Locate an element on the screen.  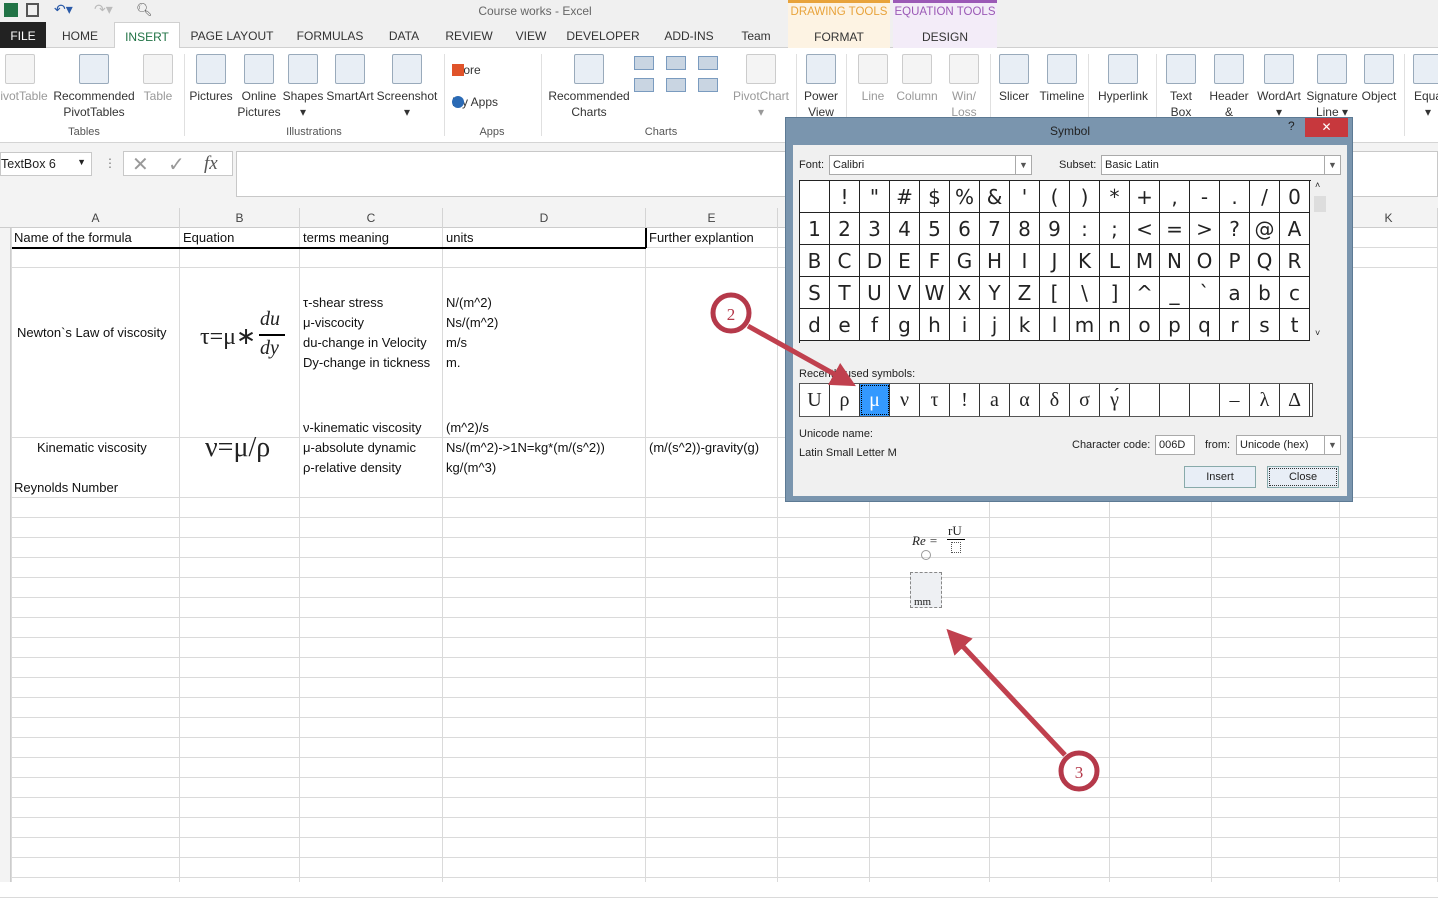
symbol-cell: L is located at coordinates (1115, 261).